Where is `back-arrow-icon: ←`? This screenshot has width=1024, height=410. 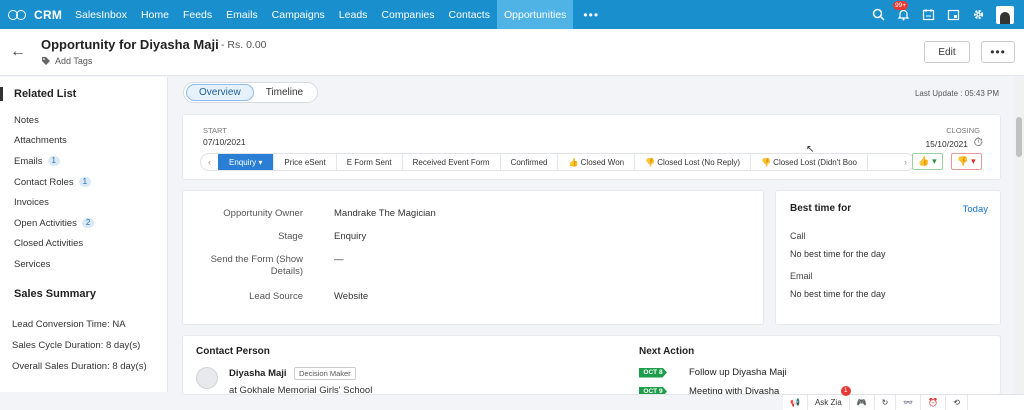
back-arrow-icon: ← is located at coordinates (18, 52).